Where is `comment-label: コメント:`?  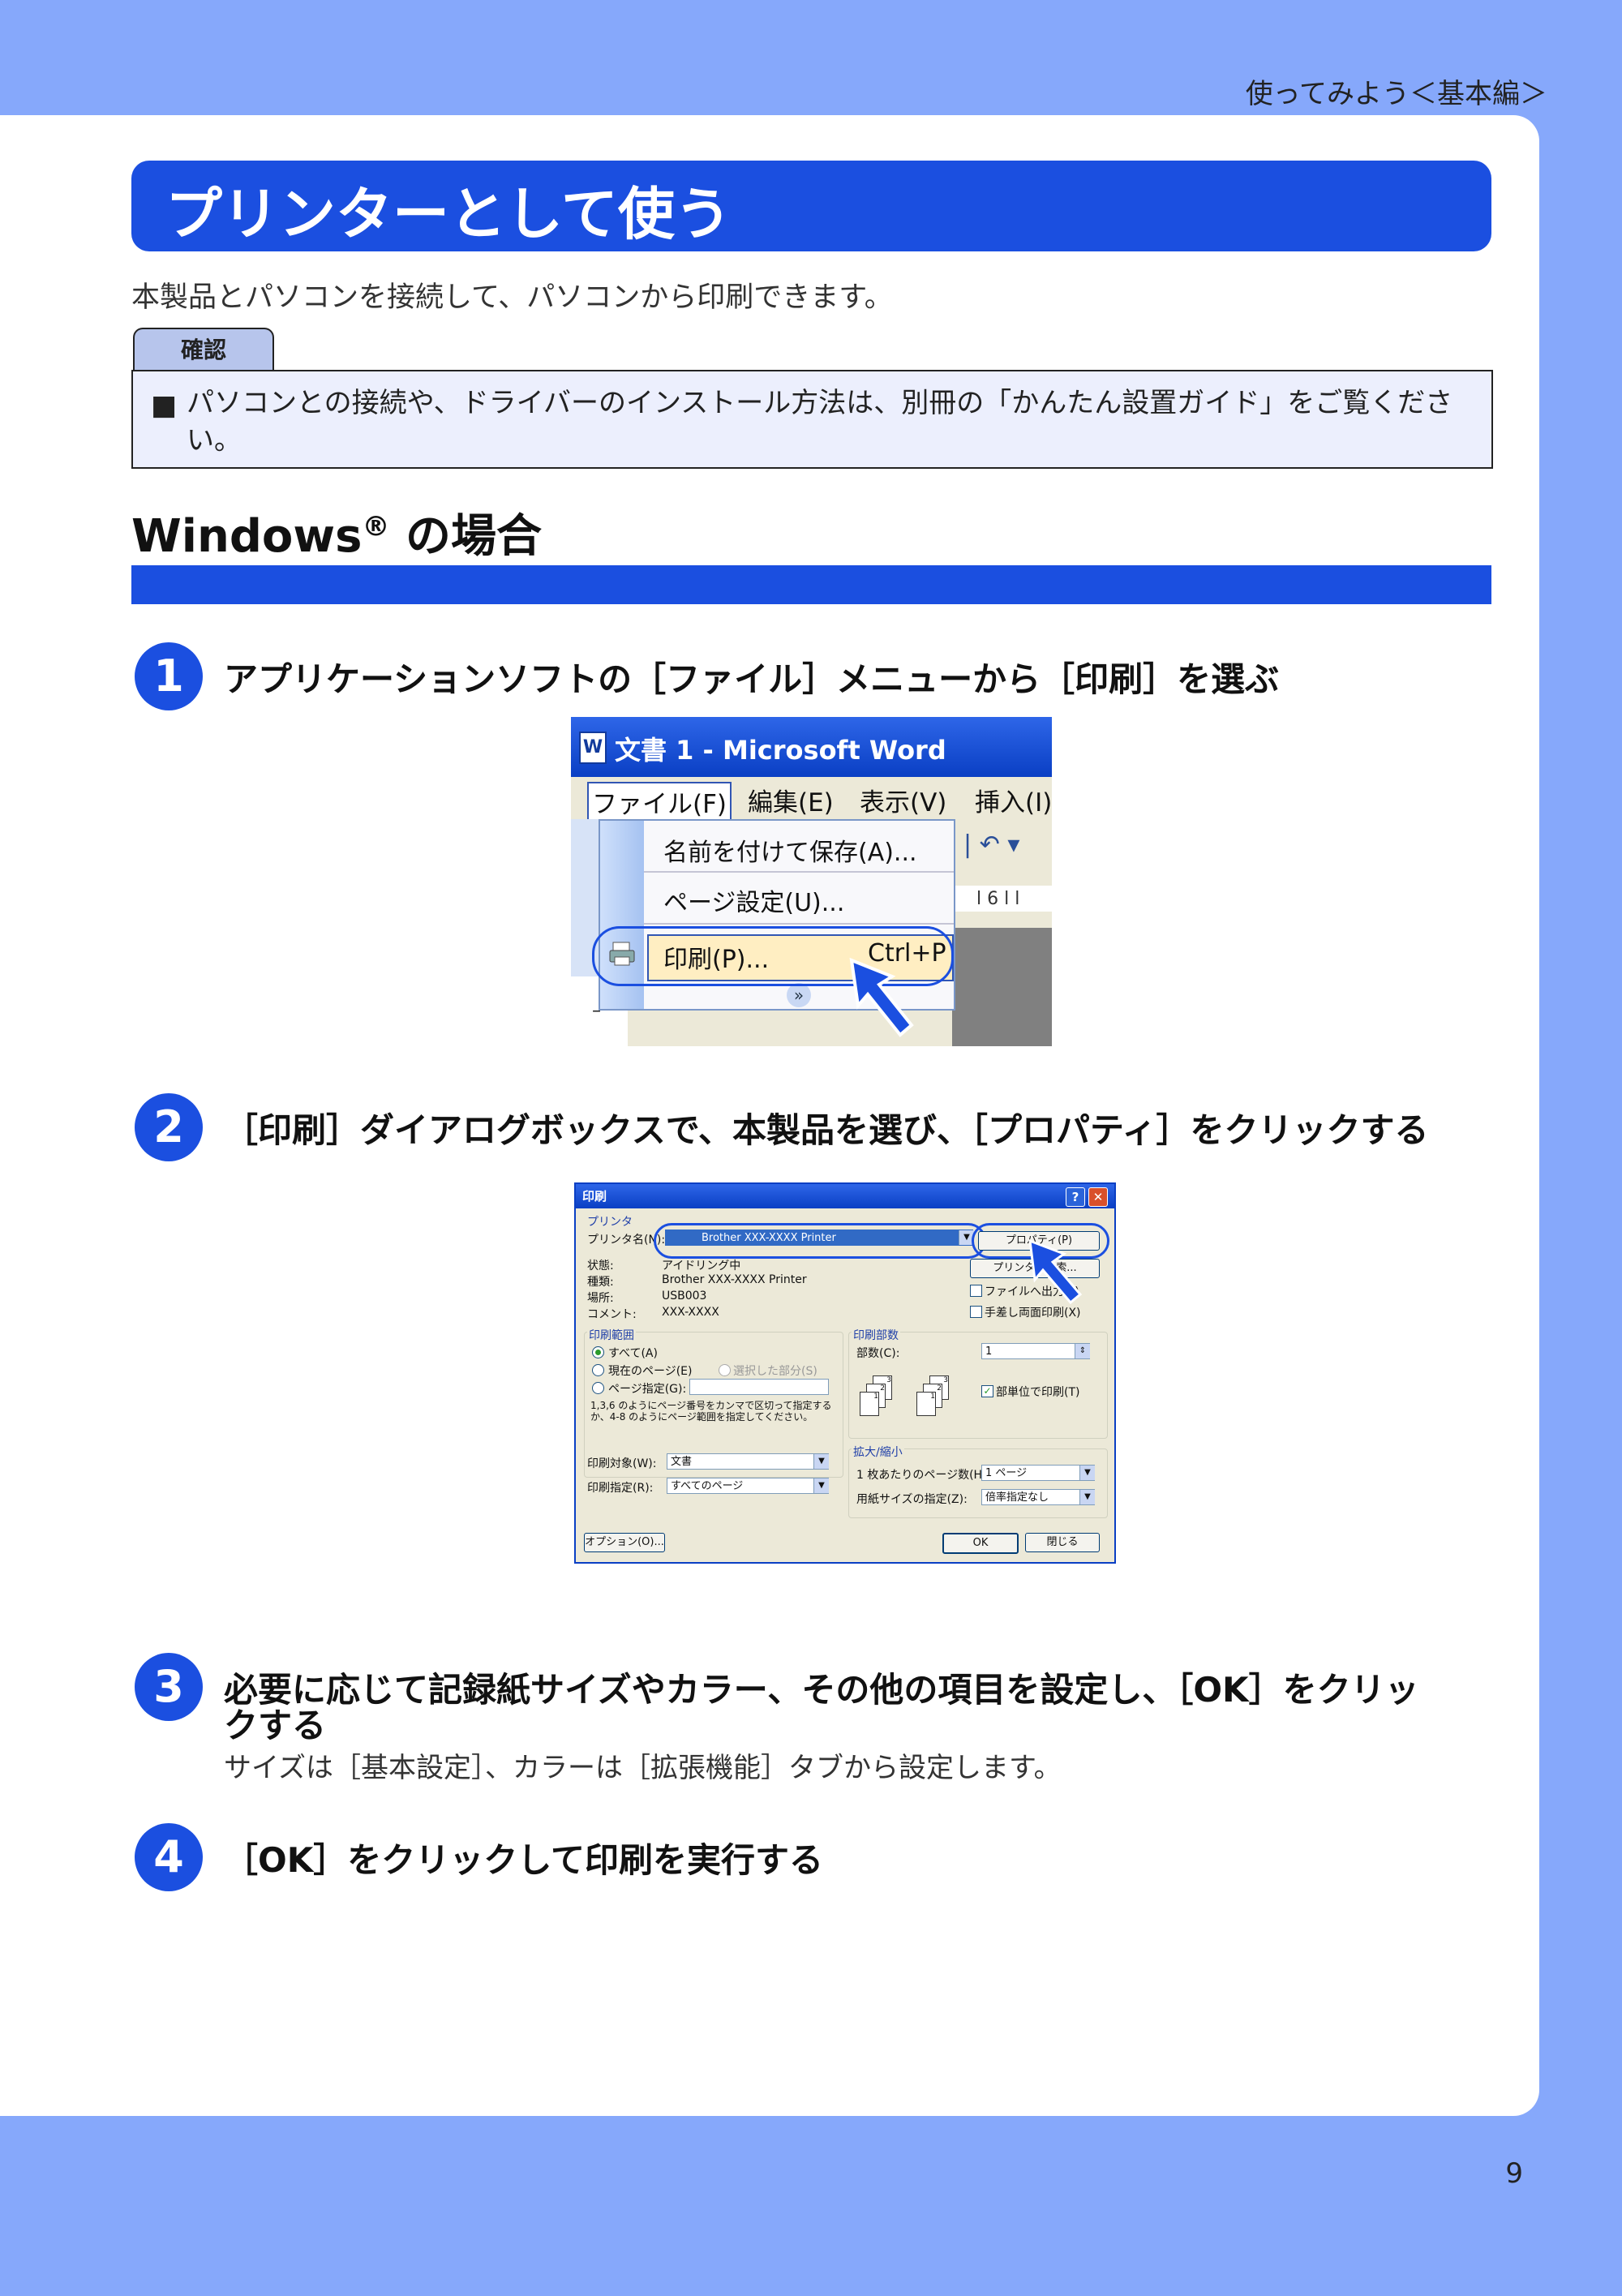
comment-label: コメント: is located at coordinates (612, 1314).